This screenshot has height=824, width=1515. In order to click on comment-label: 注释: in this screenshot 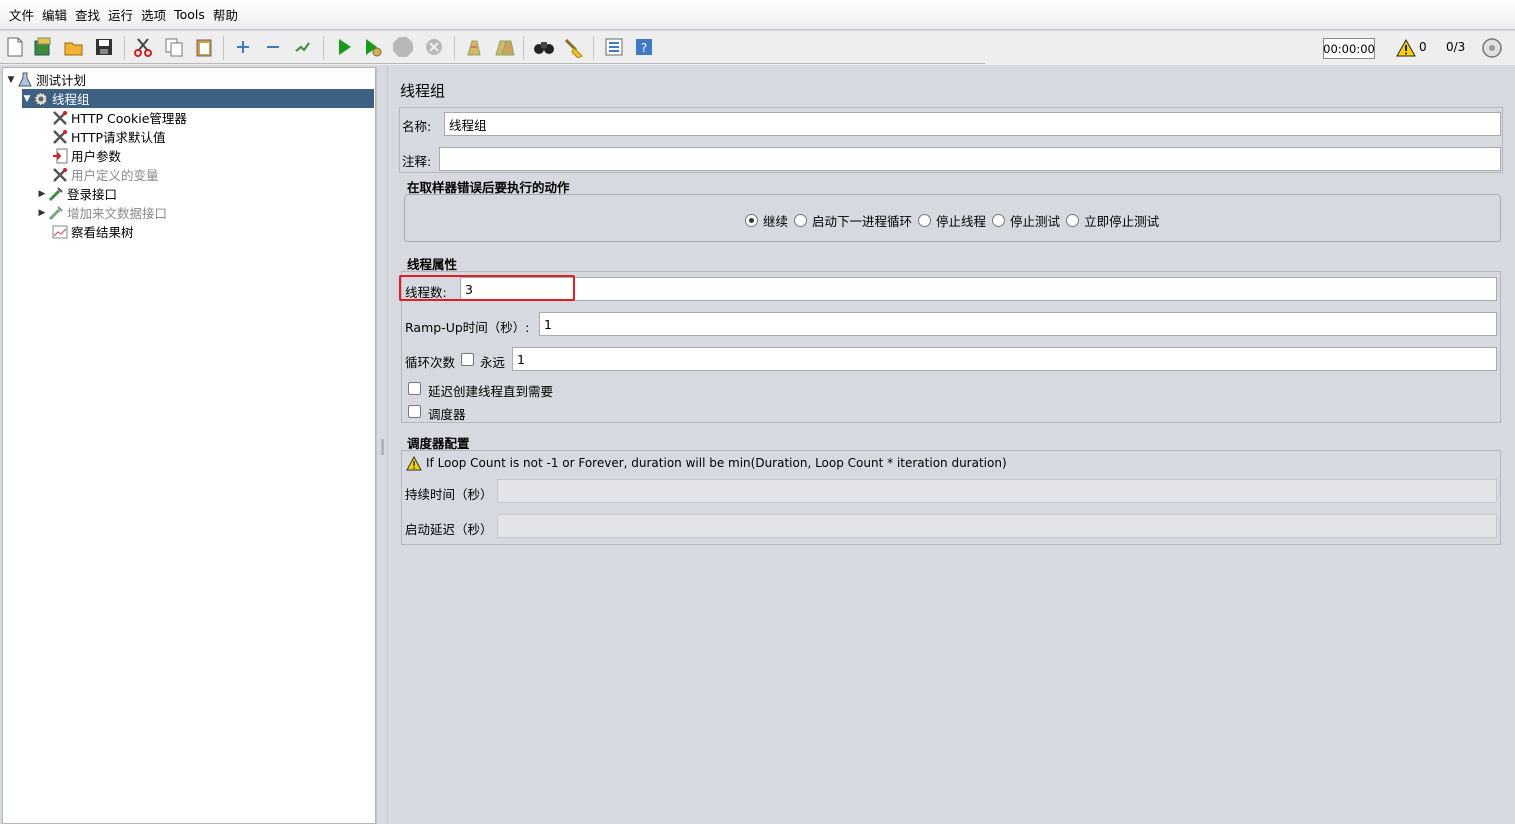, I will do `click(417, 161)`.